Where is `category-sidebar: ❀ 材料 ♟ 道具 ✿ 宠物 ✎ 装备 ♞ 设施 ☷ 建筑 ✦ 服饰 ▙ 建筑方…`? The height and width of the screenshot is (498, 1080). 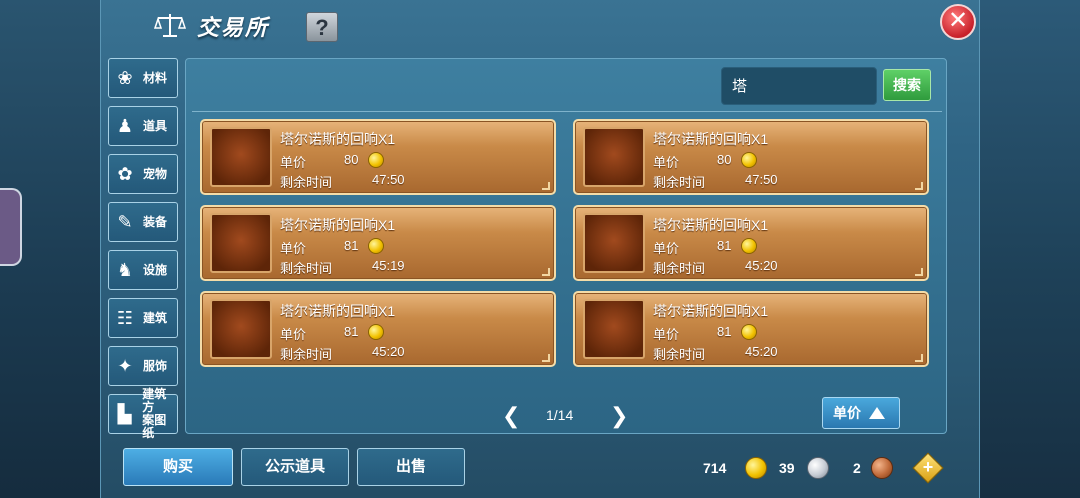 category-sidebar: ❀ 材料 ♟ 道具 ✿ 宠物 ✎ 装备 ♞ 设施 ☷ 建筑 ✦ 服饰 ▙ 建筑方… is located at coordinates (143, 249).